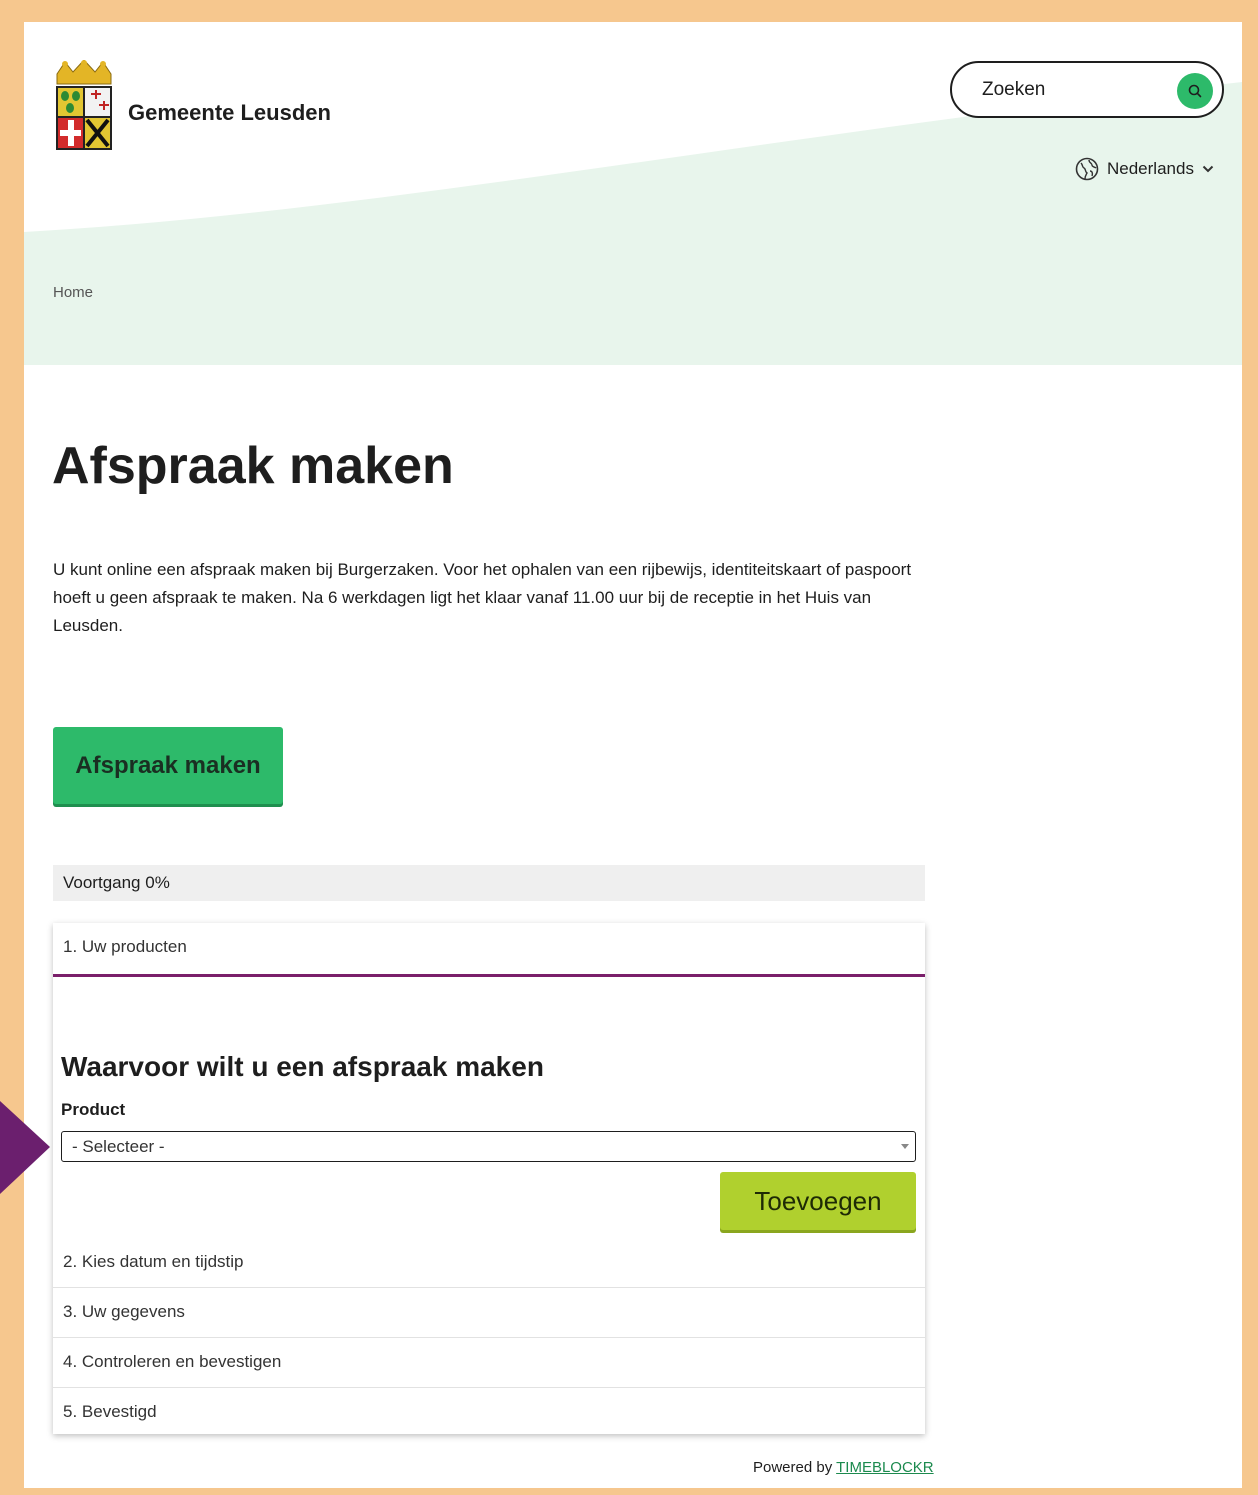 Image resolution: width=1258 pixels, height=1495 pixels. What do you see at coordinates (488, 1146) in the screenshot?
I see `product-select: - Selecteer -` at bounding box center [488, 1146].